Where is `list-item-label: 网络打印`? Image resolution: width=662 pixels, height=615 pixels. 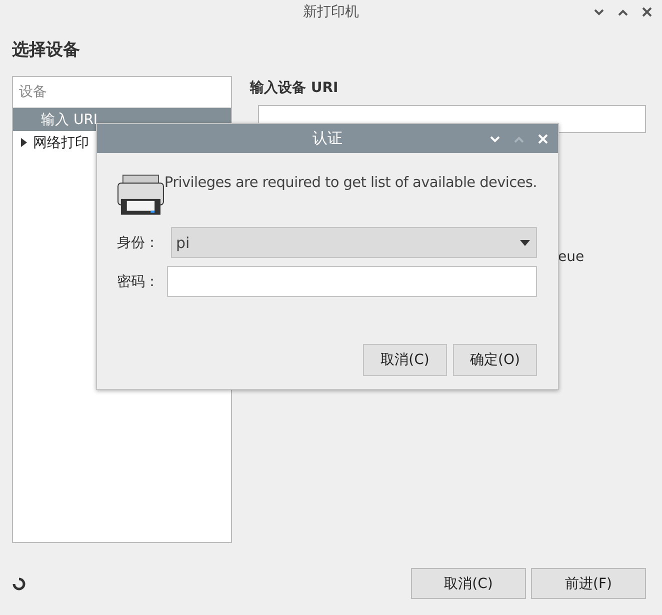 list-item-label: 网络打印 is located at coordinates (61, 143).